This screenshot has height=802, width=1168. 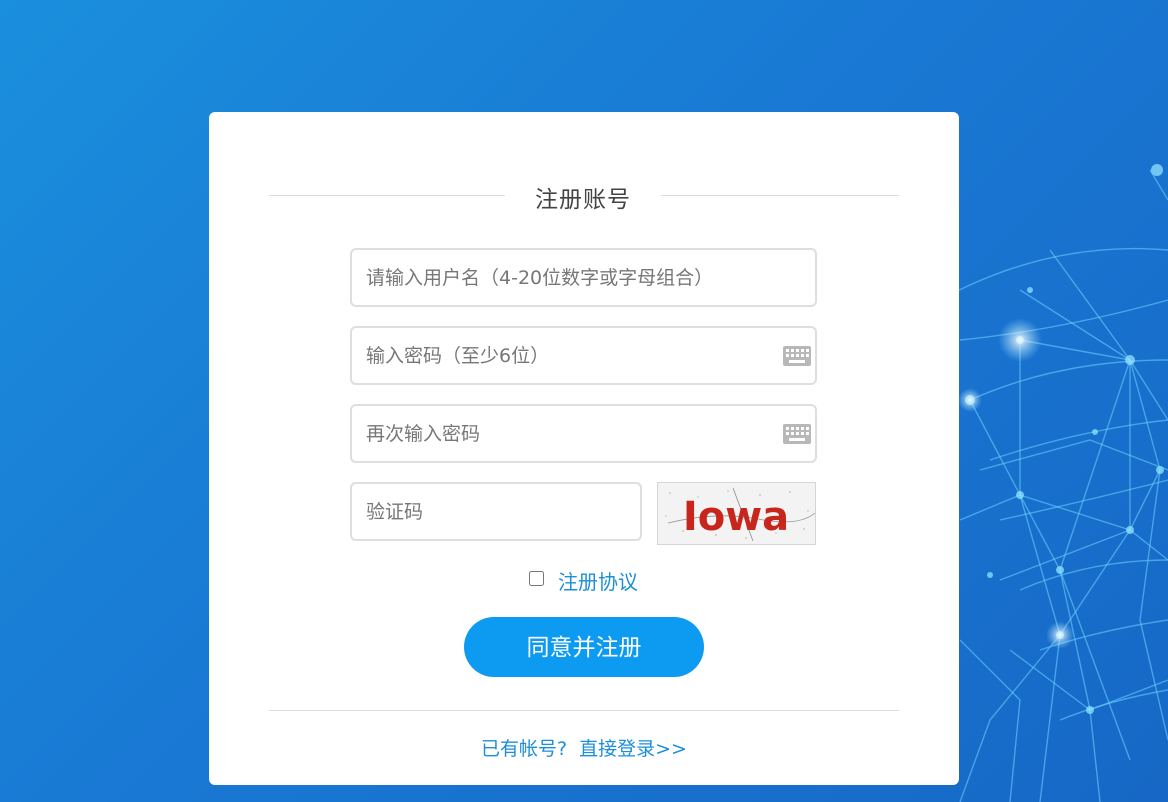 What do you see at coordinates (584, 647) in the screenshot?
I see `register-button: 同意并注册` at bounding box center [584, 647].